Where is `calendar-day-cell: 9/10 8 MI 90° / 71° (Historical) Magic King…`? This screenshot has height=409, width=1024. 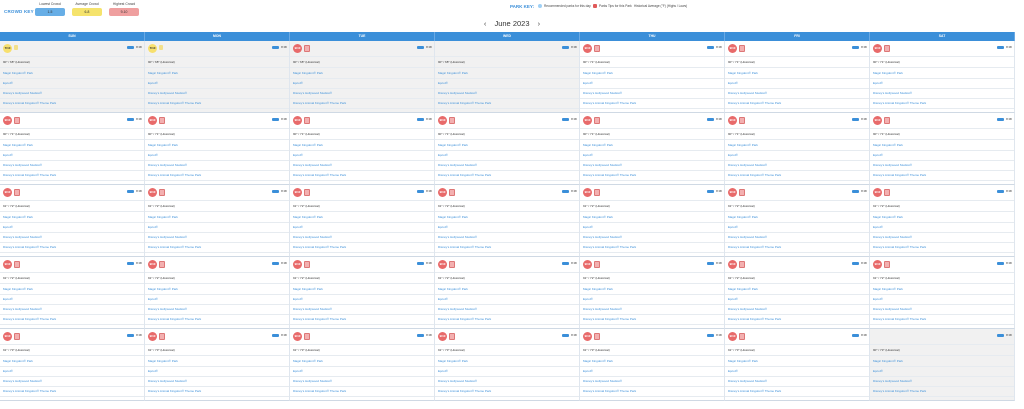 calendar-day-cell: 9/10 8 MI 90° / 71° (Historical) Magic King… is located at coordinates (362, 149).